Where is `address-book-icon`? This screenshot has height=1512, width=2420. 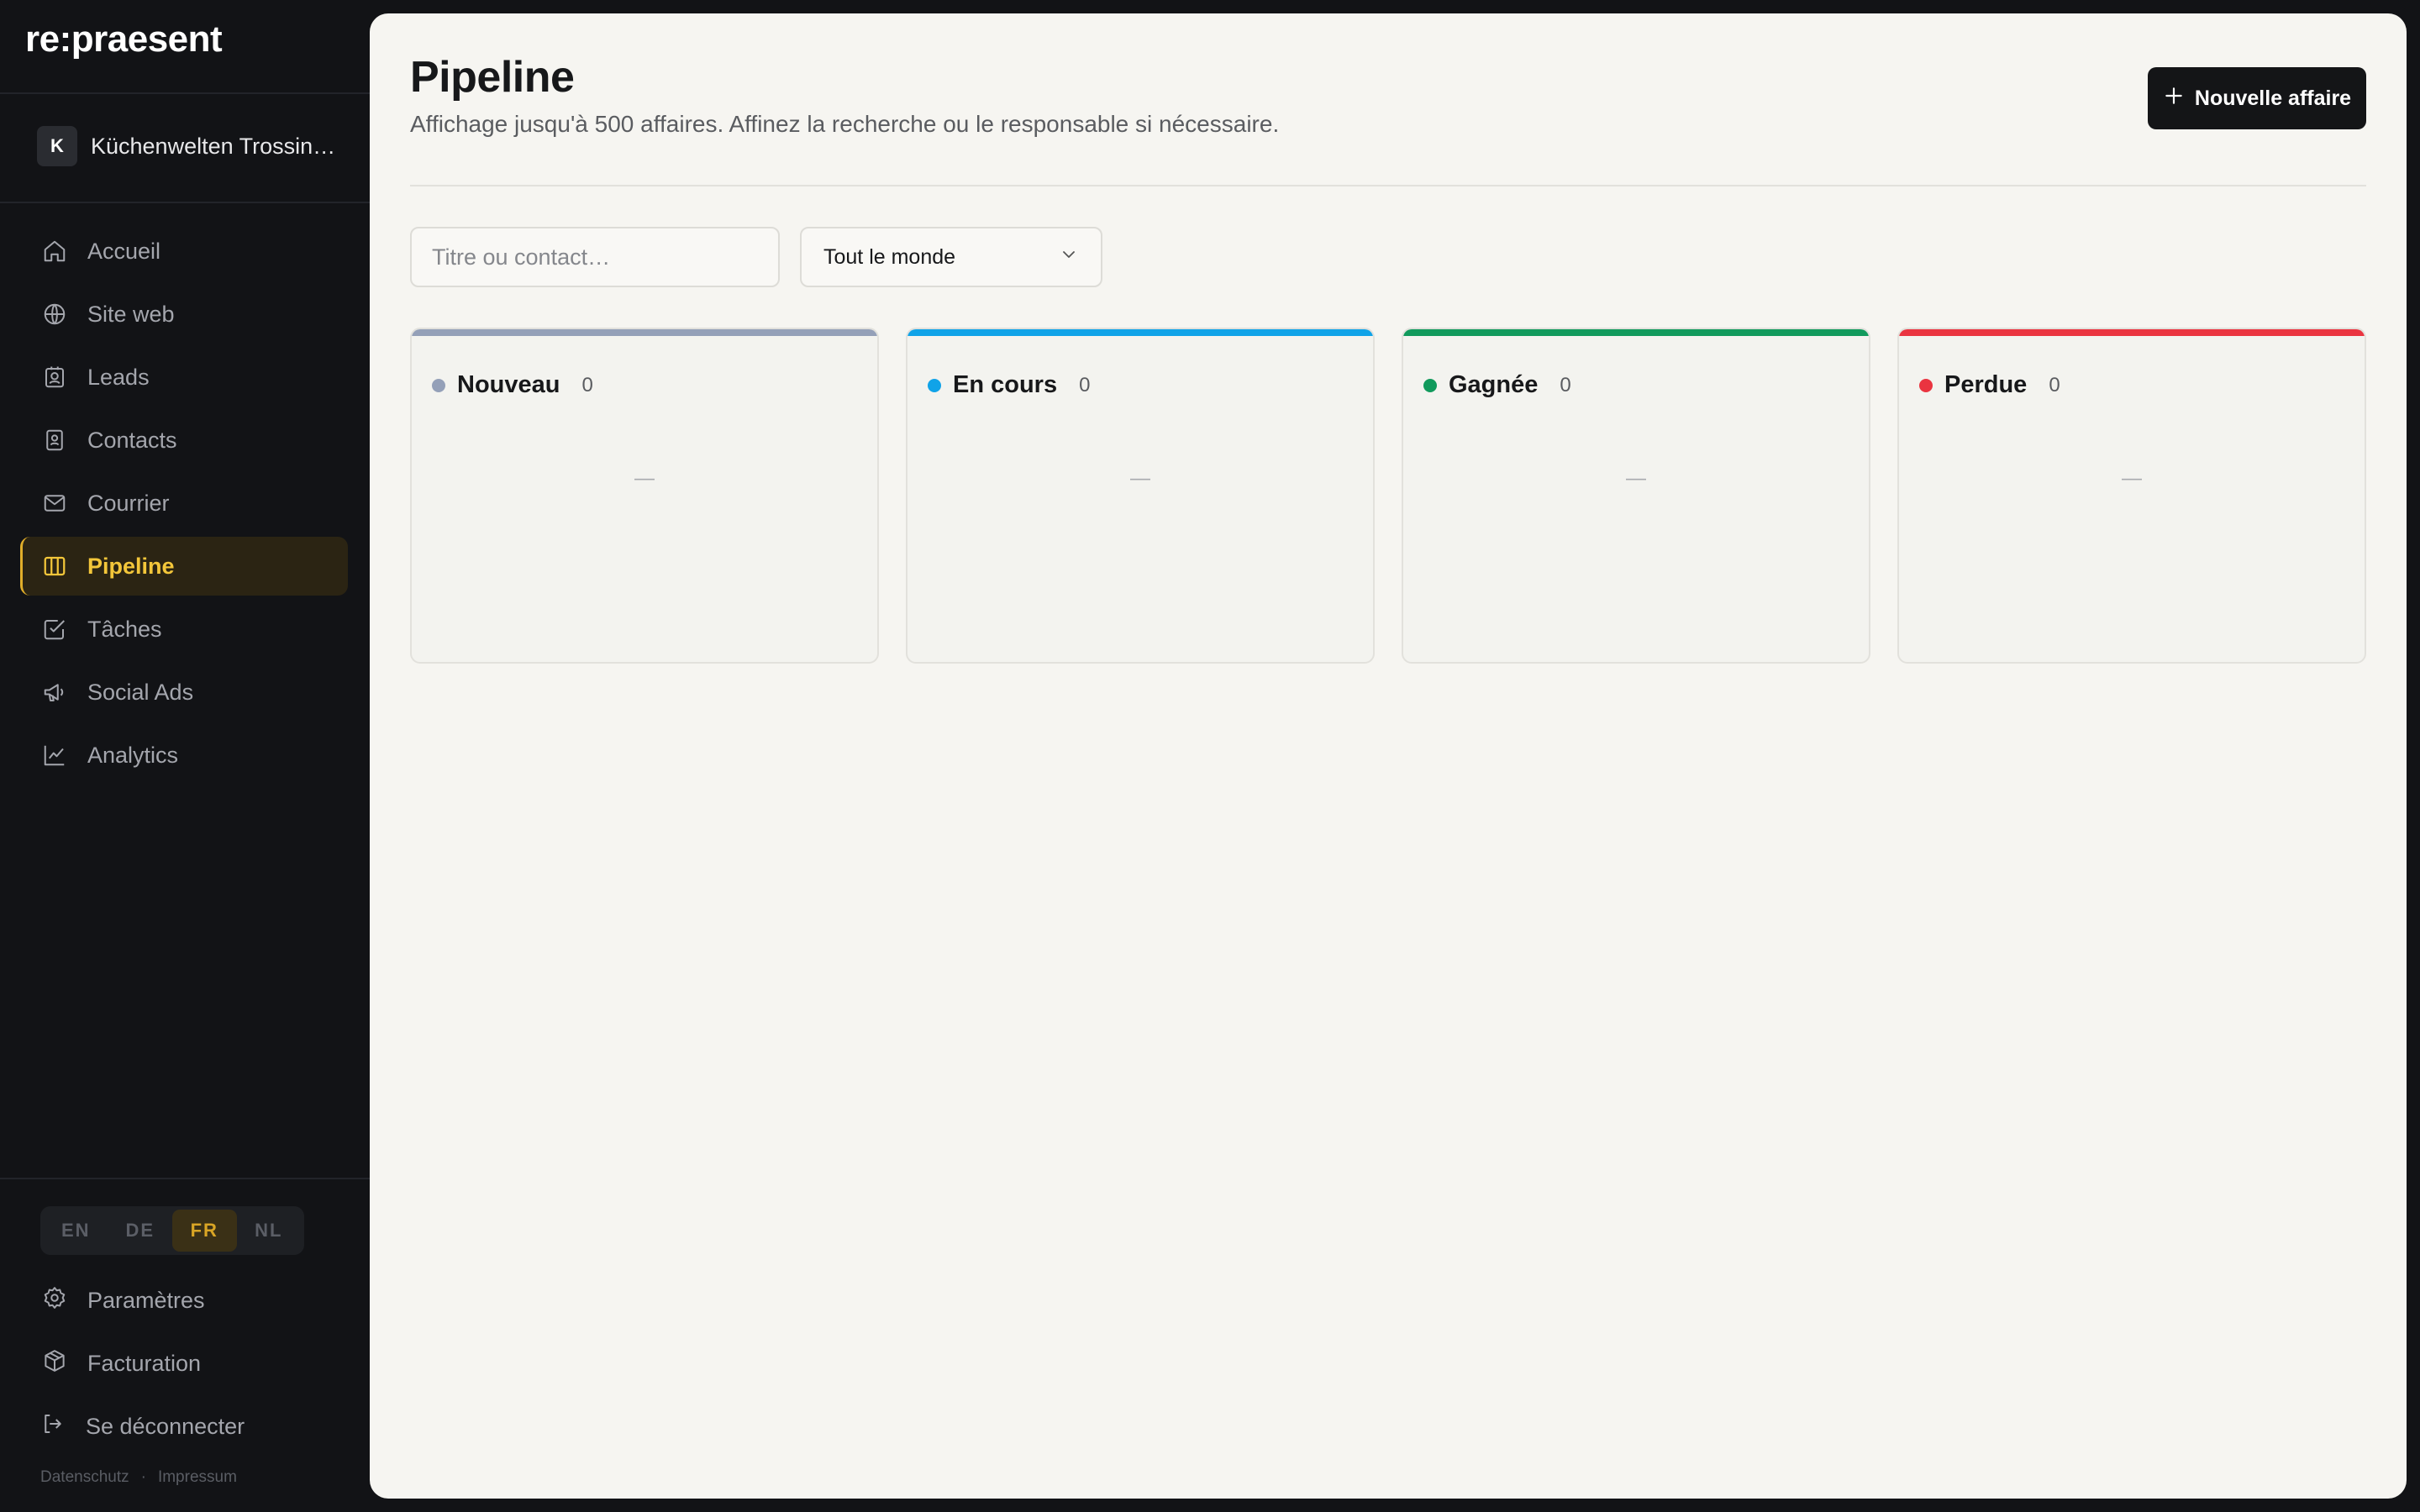 address-book-icon is located at coordinates (54, 440).